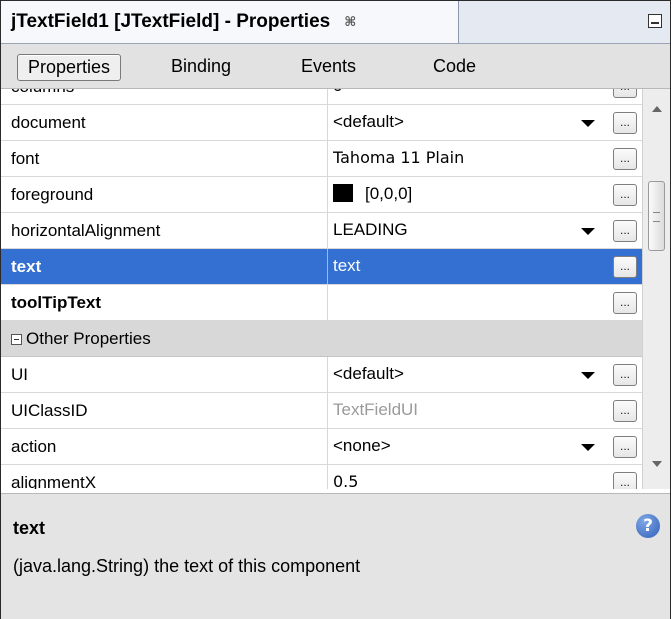 The image size is (671, 619). What do you see at coordinates (657, 464) in the screenshot?
I see `scroll-down-icon` at bounding box center [657, 464].